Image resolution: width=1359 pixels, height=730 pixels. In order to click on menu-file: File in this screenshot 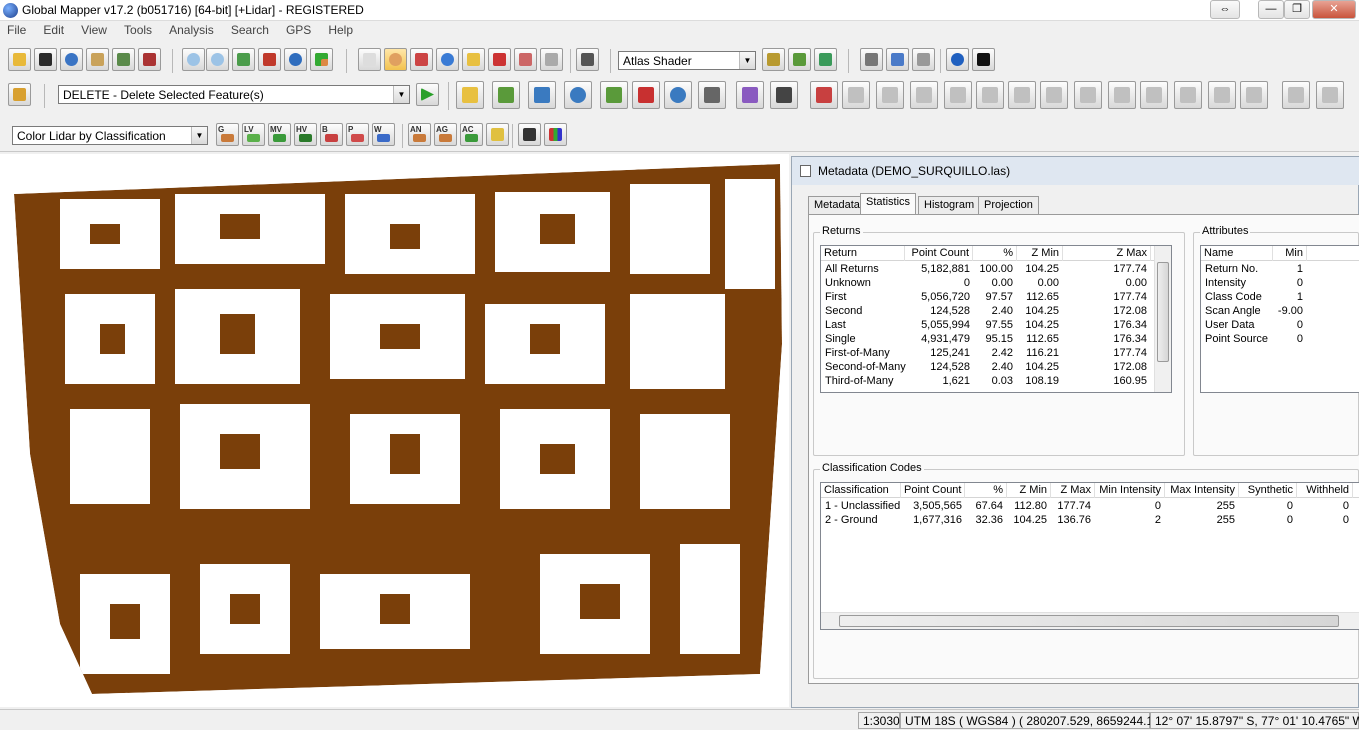, I will do `click(16, 30)`.